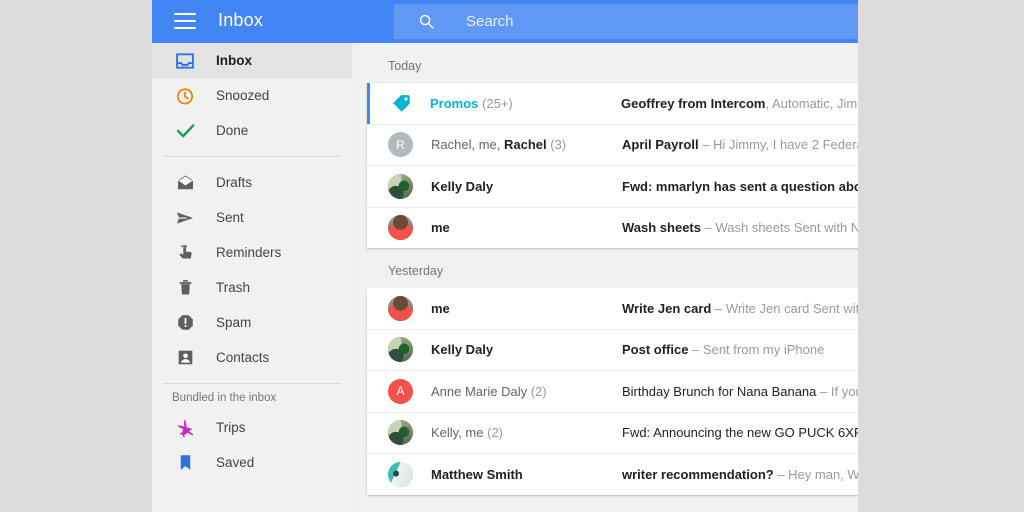 The image size is (1024, 512). I want to click on sidebar-item-contacts: Contacts, so click(252, 357).